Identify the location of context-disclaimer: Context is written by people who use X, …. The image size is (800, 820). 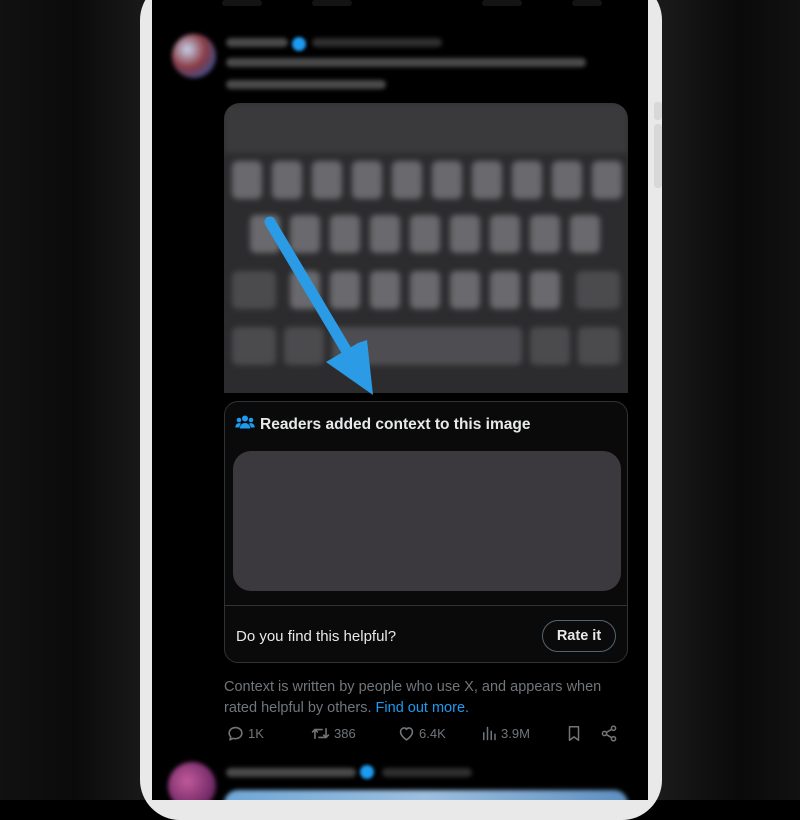
(429, 698).